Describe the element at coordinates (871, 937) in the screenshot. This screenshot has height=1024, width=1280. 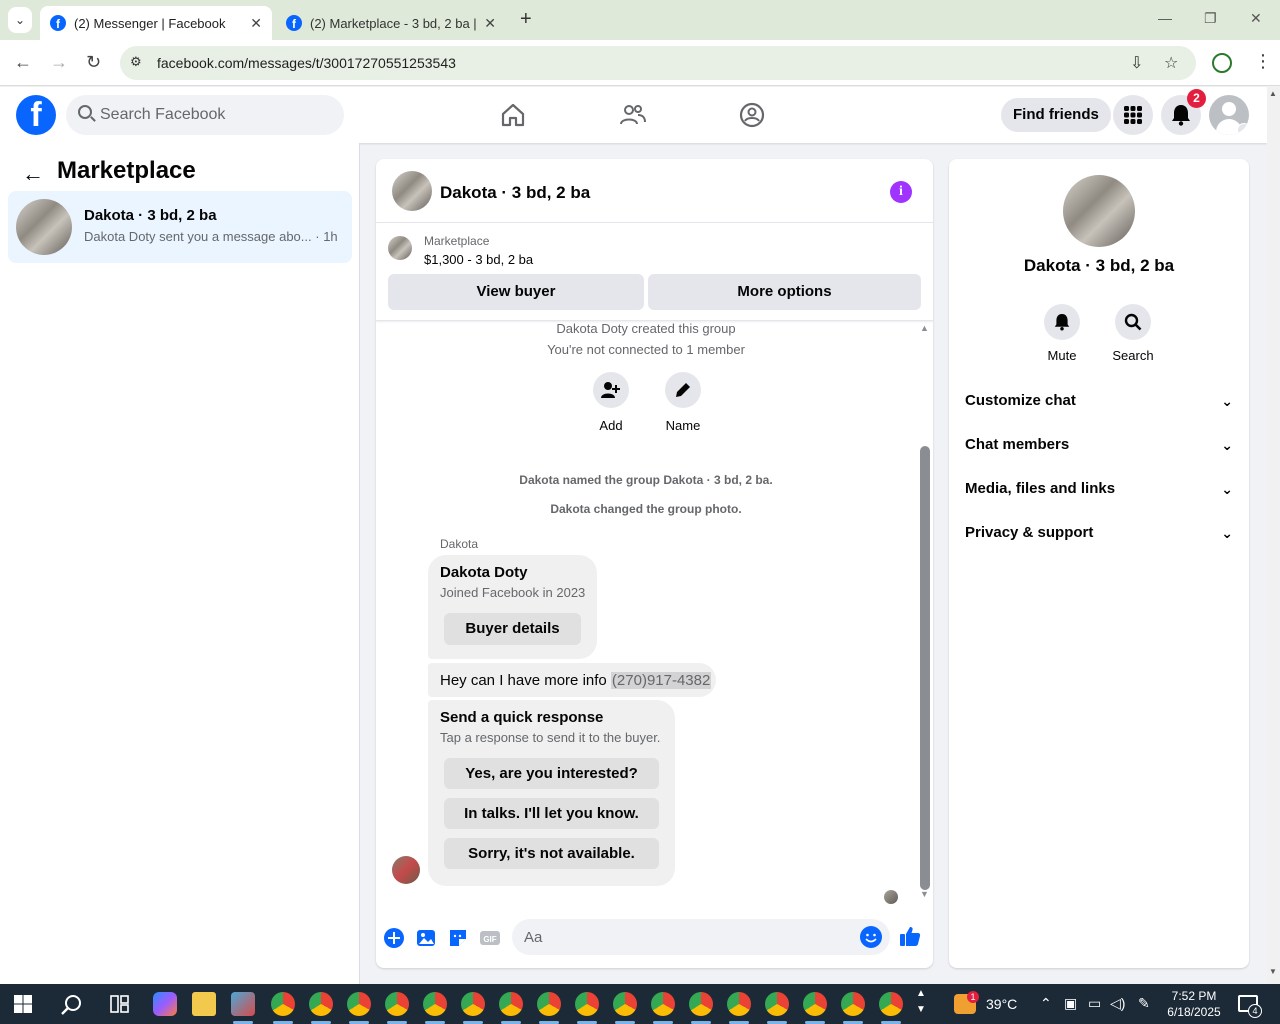
I see `emoji-icon` at that location.